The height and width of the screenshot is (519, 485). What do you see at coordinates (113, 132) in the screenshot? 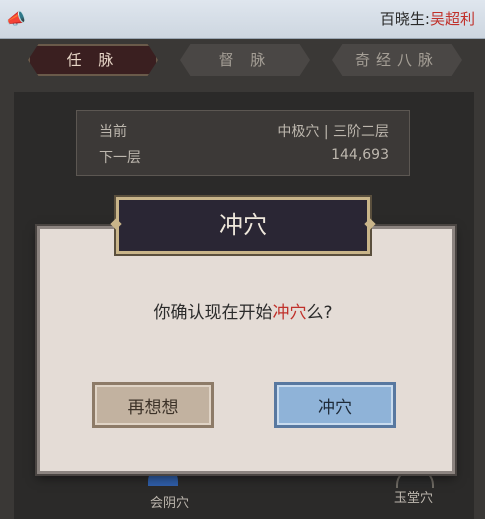
I see `current-label: 当前` at bounding box center [113, 132].